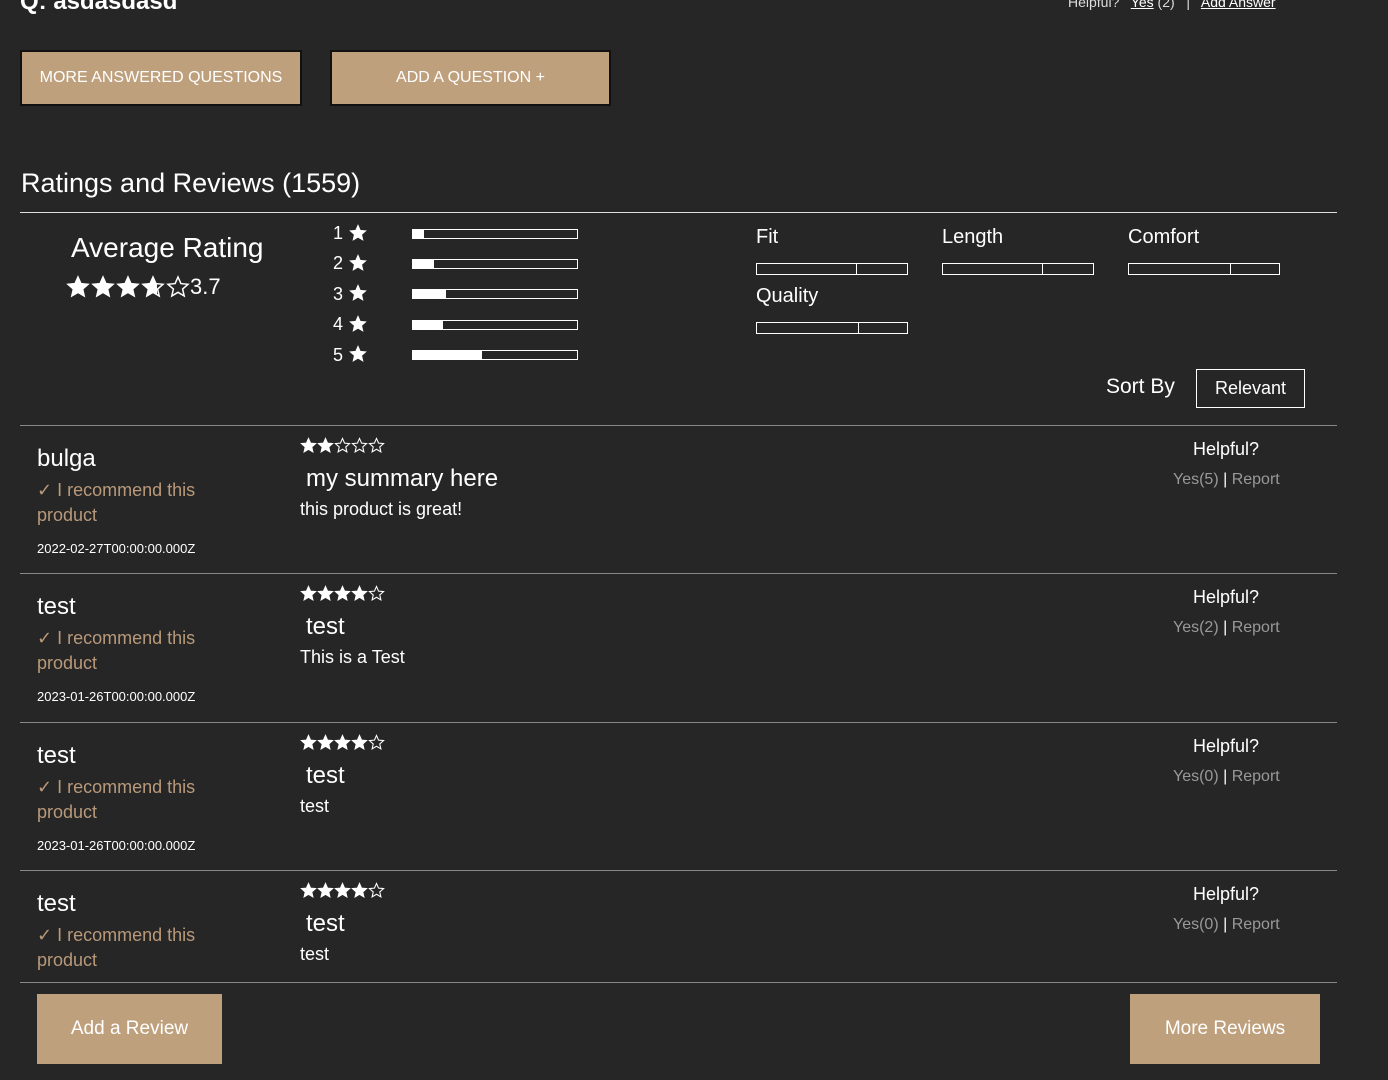 The height and width of the screenshot is (1080, 1388). Describe the element at coordinates (66, 458) in the screenshot. I see `review-username: bulga` at that location.